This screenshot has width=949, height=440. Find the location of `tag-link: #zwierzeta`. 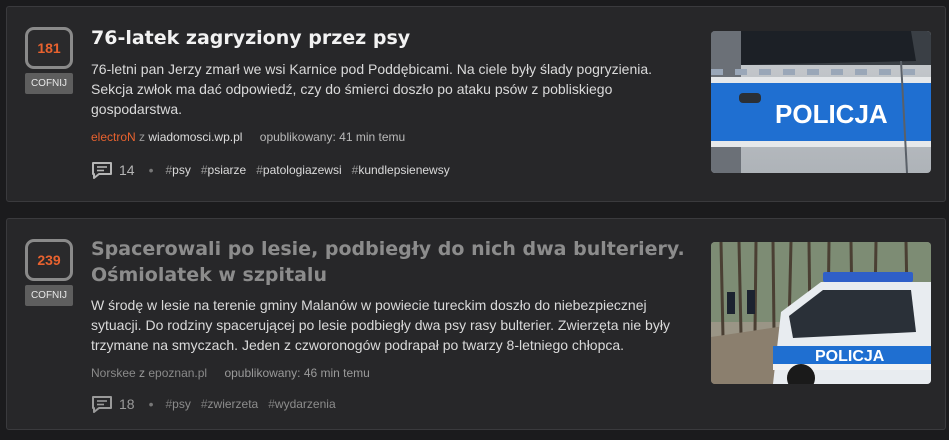

tag-link: #zwierzeta is located at coordinates (229, 404).